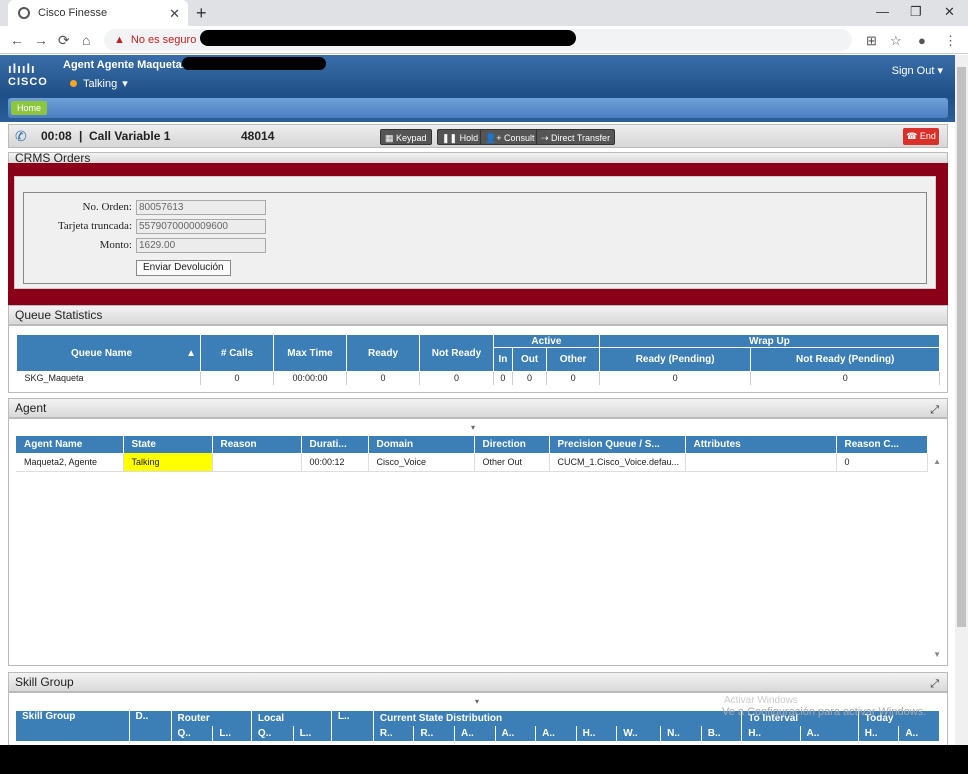 The height and width of the screenshot is (774, 968). What do you see at coordinates (150, 726) in the screenshot?
I see `col-d: D..` at bounding box center [150, 726].